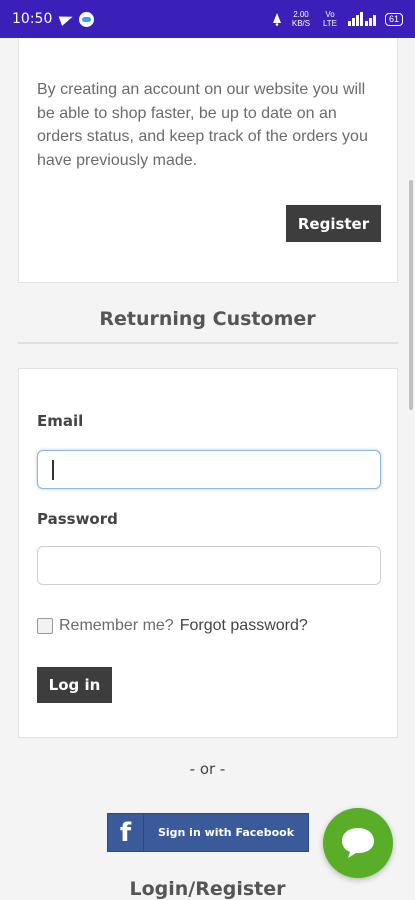  Describe the element at coordinates (60, 421) in the screenshot. I see `email-label: Email` at that location.